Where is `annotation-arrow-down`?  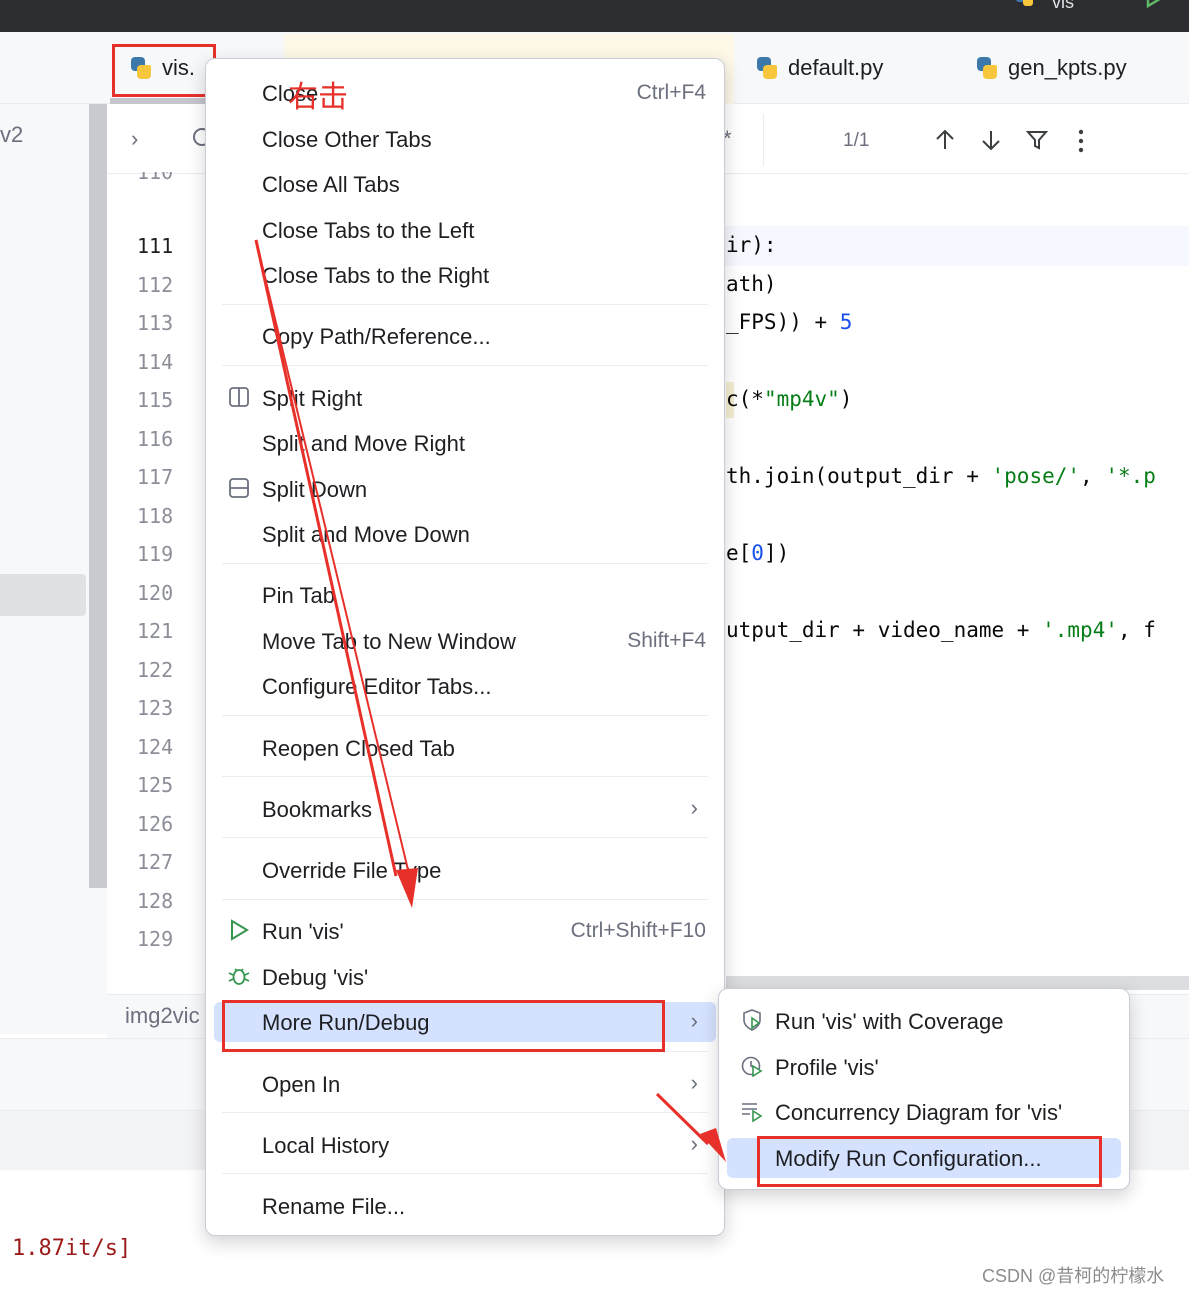
annotation-arrow-down is located at coordinates (336, 573).